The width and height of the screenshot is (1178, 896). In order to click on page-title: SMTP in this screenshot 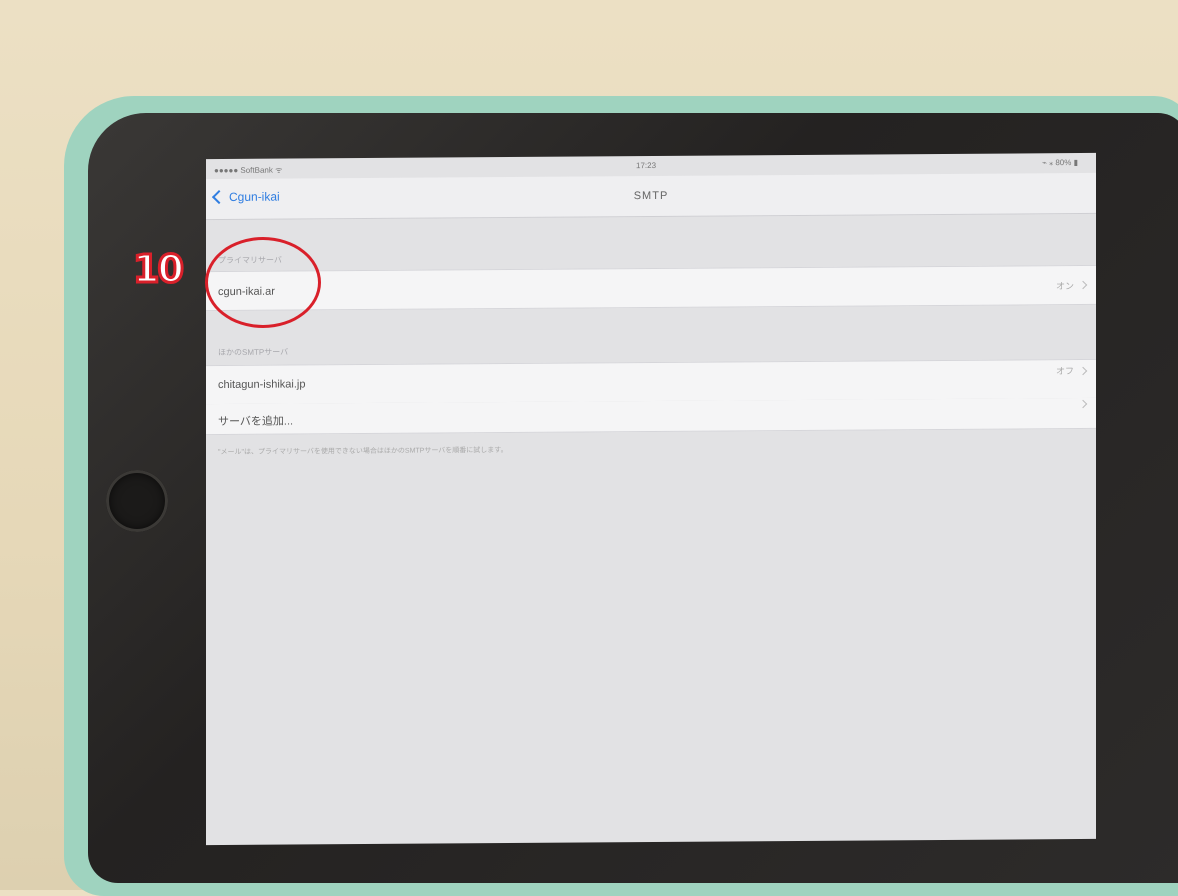, I will do `click(651, 196)`.